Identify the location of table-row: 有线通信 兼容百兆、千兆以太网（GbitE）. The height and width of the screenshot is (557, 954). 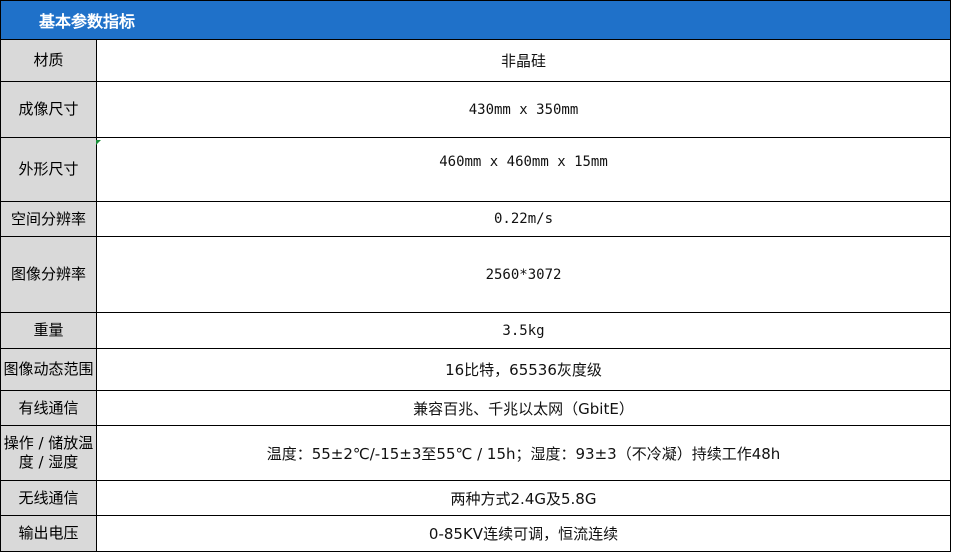
(476, 408).